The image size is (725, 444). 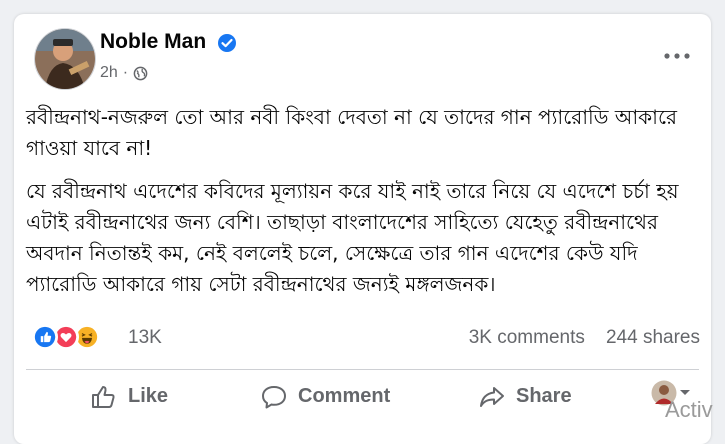 I want to click on action-bar: Like Comment Share, so click(x=366, y=396).